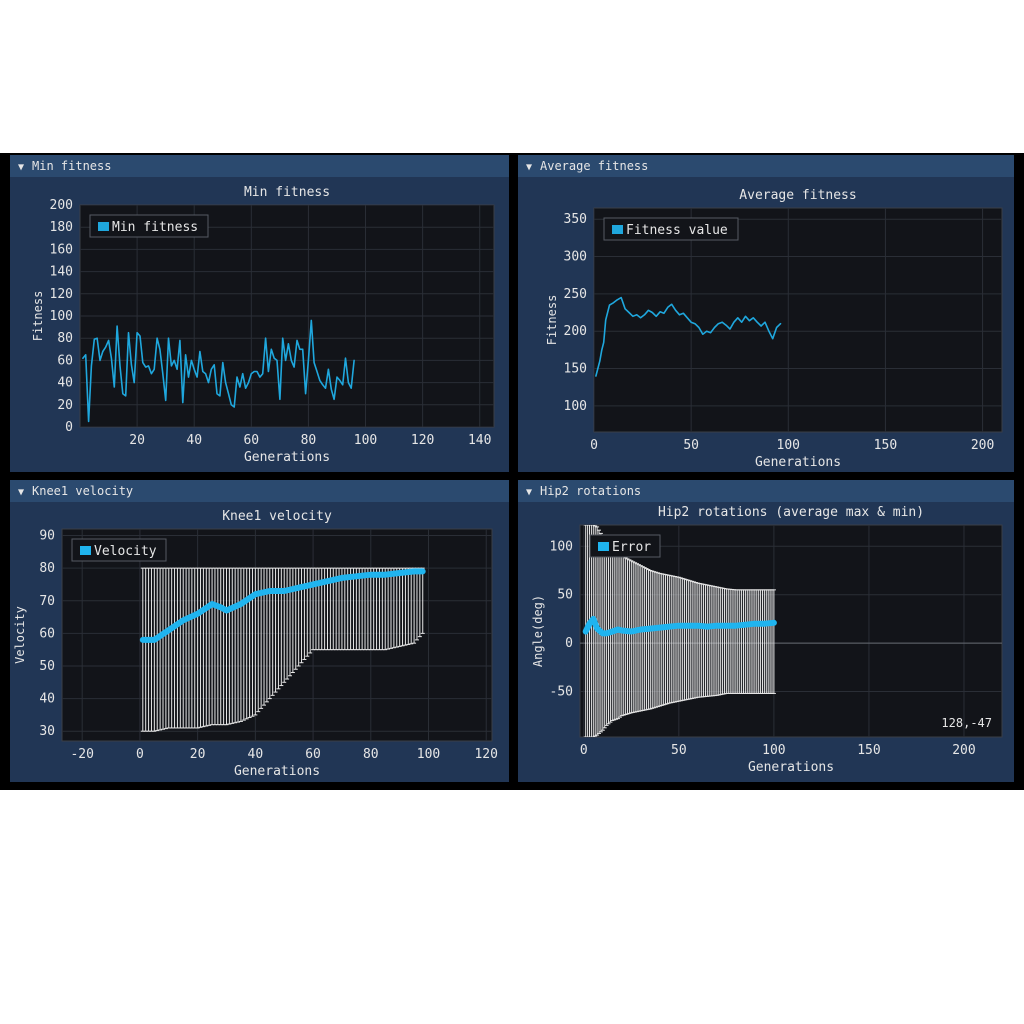 This screenshot has height=1024, width=1024. Describe the element at coordinates (538, 631) in the screenshot. I see `y-axis-label: Angle(deg)` at that location.